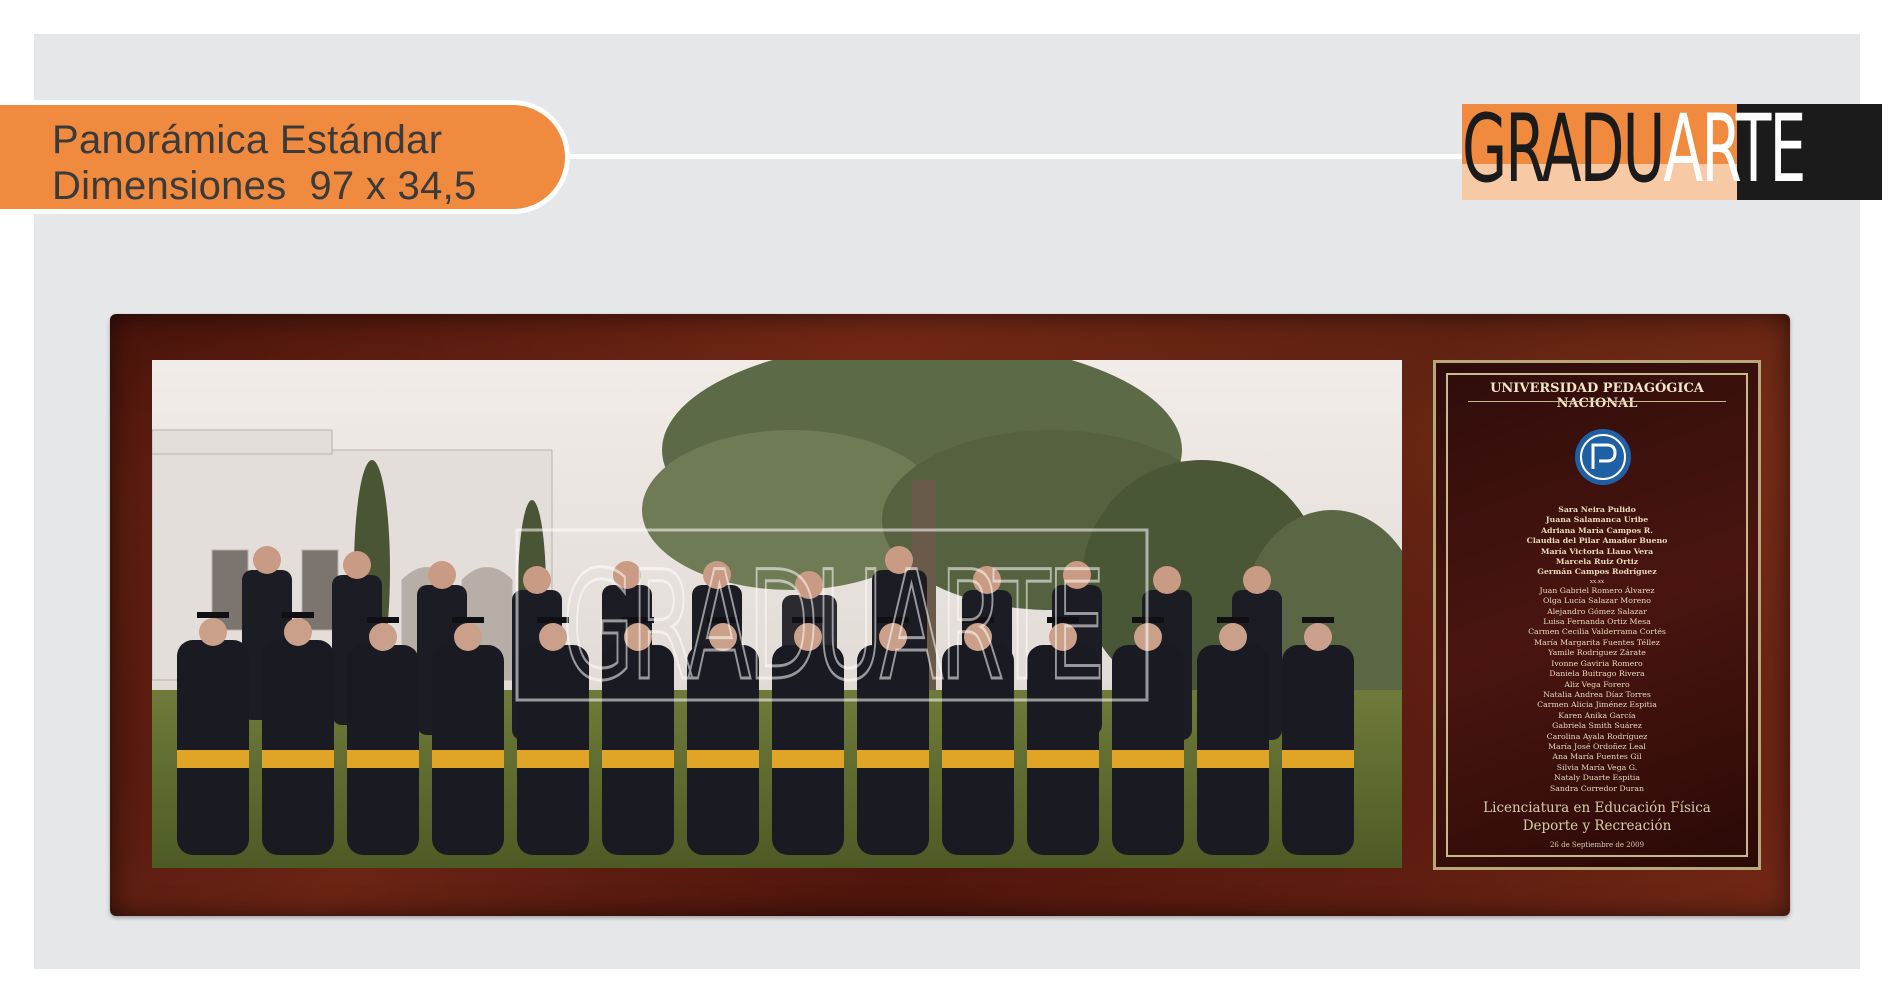 The height and width of the screenshot is (1003, 1894). Describe the element at coordinates (1597, 767) in the screenshot. I see `graduate-name: Silvia María Vega G.` at that location.